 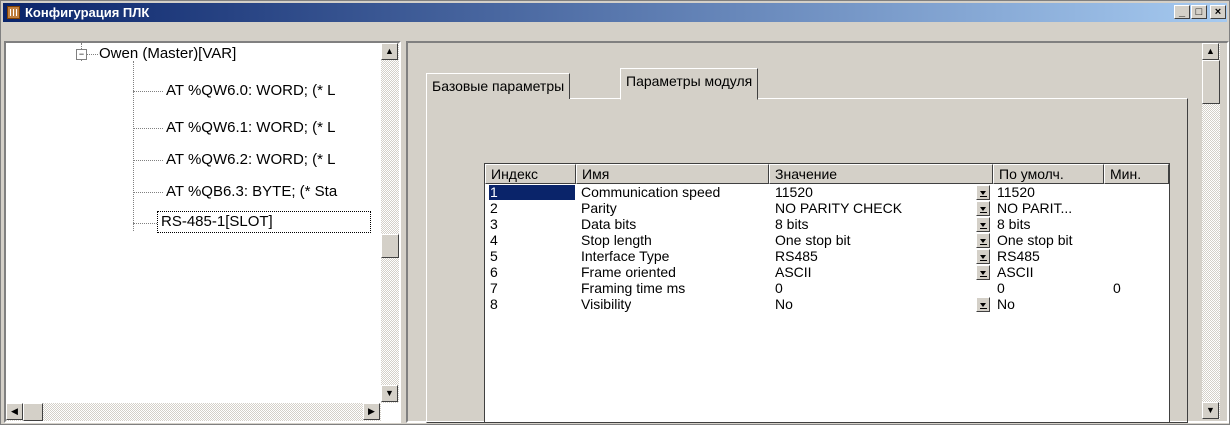 I want to click on row-value: One stop bit, so click(x=813, y=240).